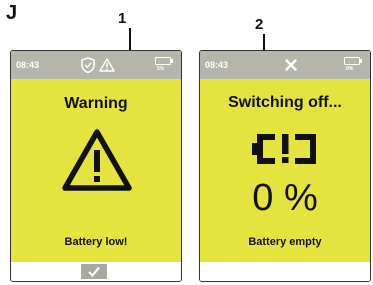 This screenshot has height=285, width=373. I want to click on battery-percent: 0%, so click(350, 69).